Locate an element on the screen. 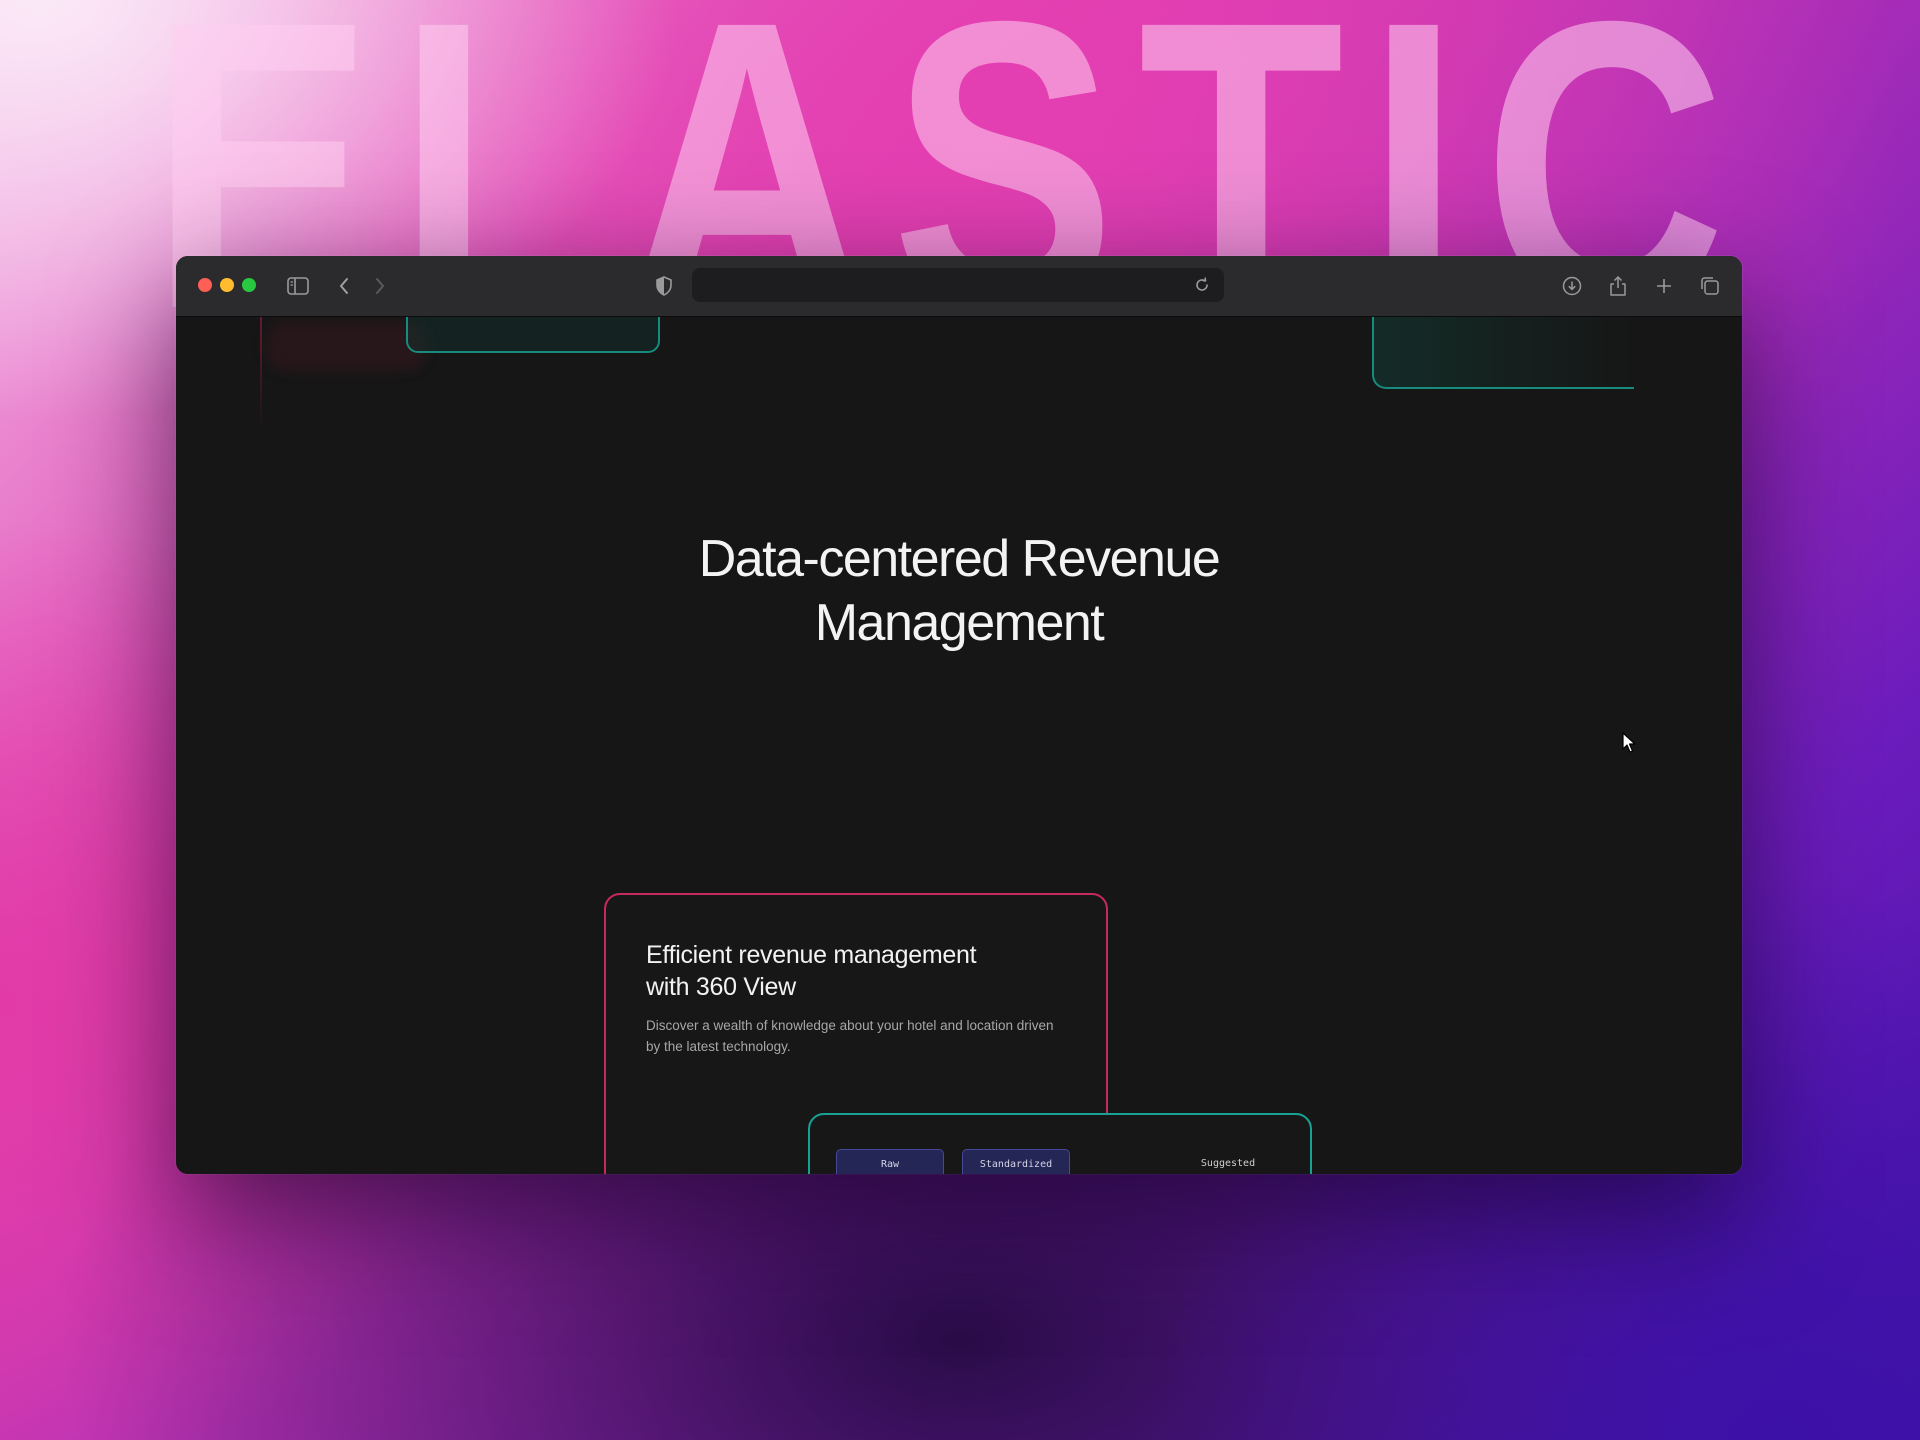  hero-title: Data-centered Revenue Management is located at coordinates (959, 591).